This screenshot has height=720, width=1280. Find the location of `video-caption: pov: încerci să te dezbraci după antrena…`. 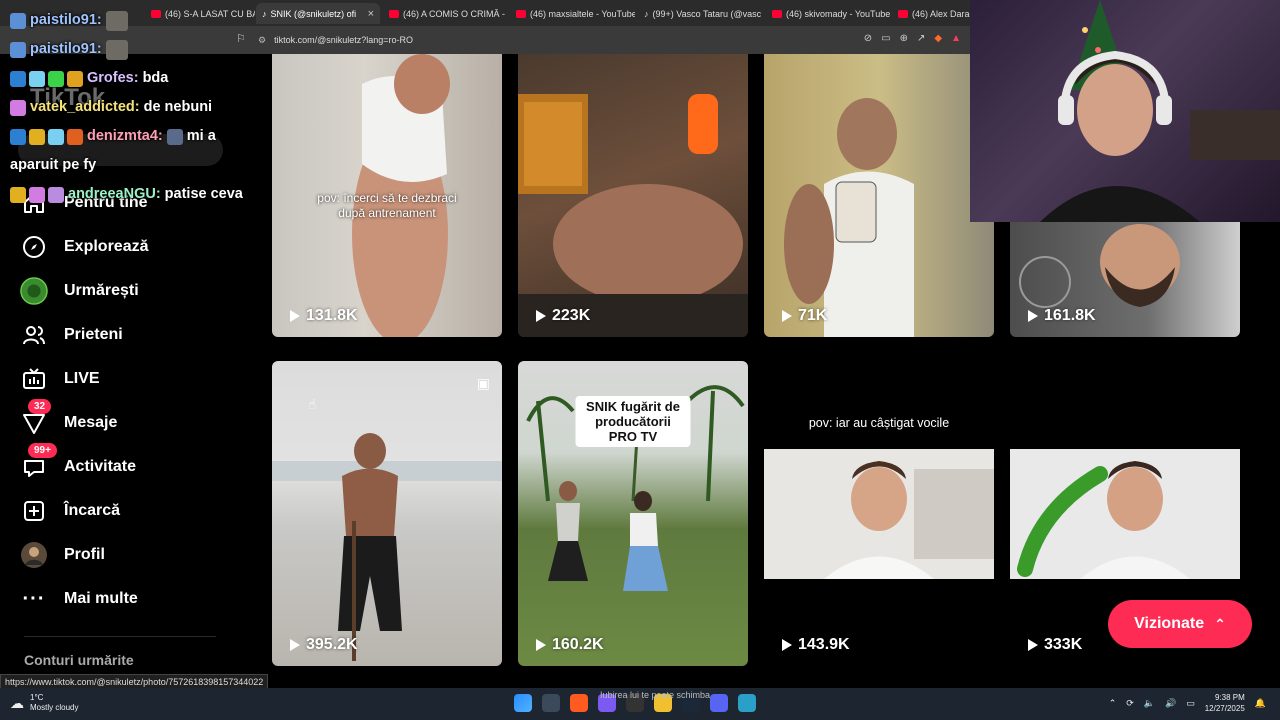

video-caption: pov: încerci să te dezbraci după antrena… is located at coordinates (387, 205).